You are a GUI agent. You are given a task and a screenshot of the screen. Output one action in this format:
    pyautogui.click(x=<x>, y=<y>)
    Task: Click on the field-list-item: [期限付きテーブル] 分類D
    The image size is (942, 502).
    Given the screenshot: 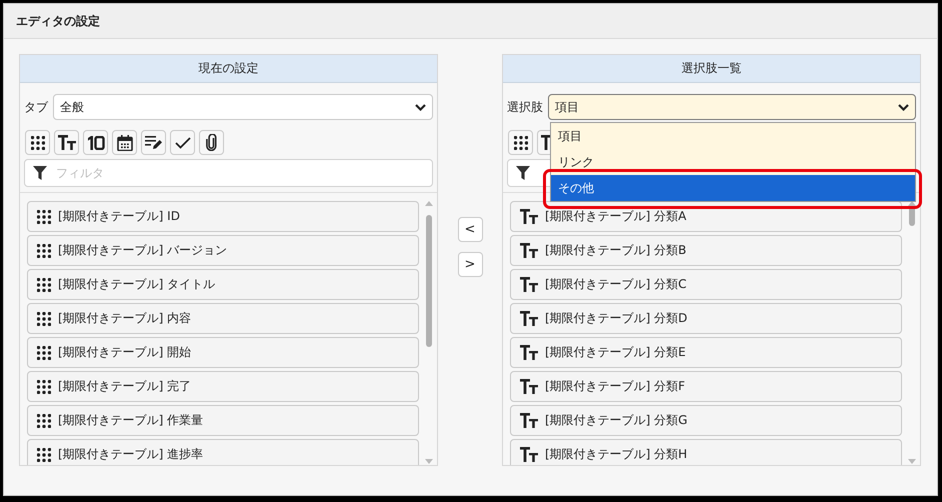 What is the action you would take?
    pyautogui.click(x=706, y=318)
    